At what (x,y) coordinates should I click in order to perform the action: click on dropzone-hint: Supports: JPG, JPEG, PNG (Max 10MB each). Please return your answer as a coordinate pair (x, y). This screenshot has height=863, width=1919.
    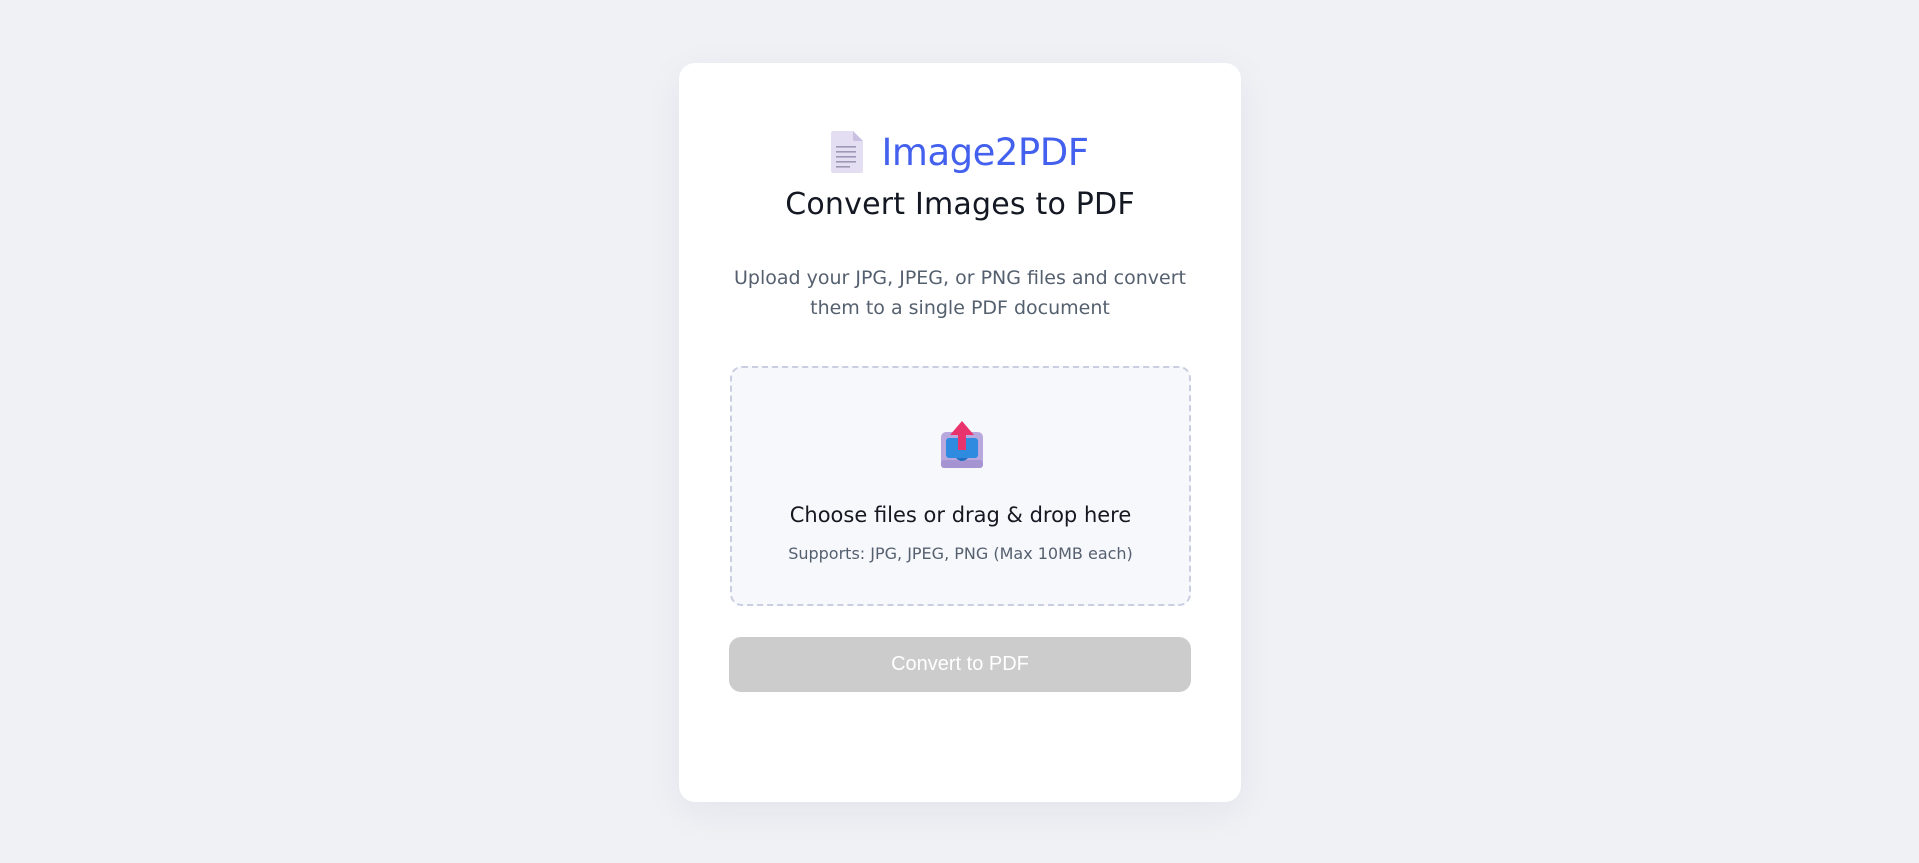
    Looking at the image, I should click on (960, 553).